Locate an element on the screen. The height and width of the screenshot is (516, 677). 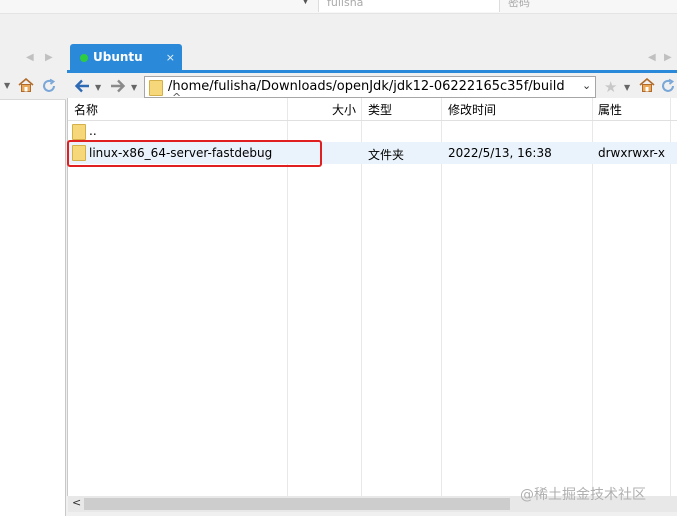
bookmark-star-icon: ★ is located at coordinates (610, 87).